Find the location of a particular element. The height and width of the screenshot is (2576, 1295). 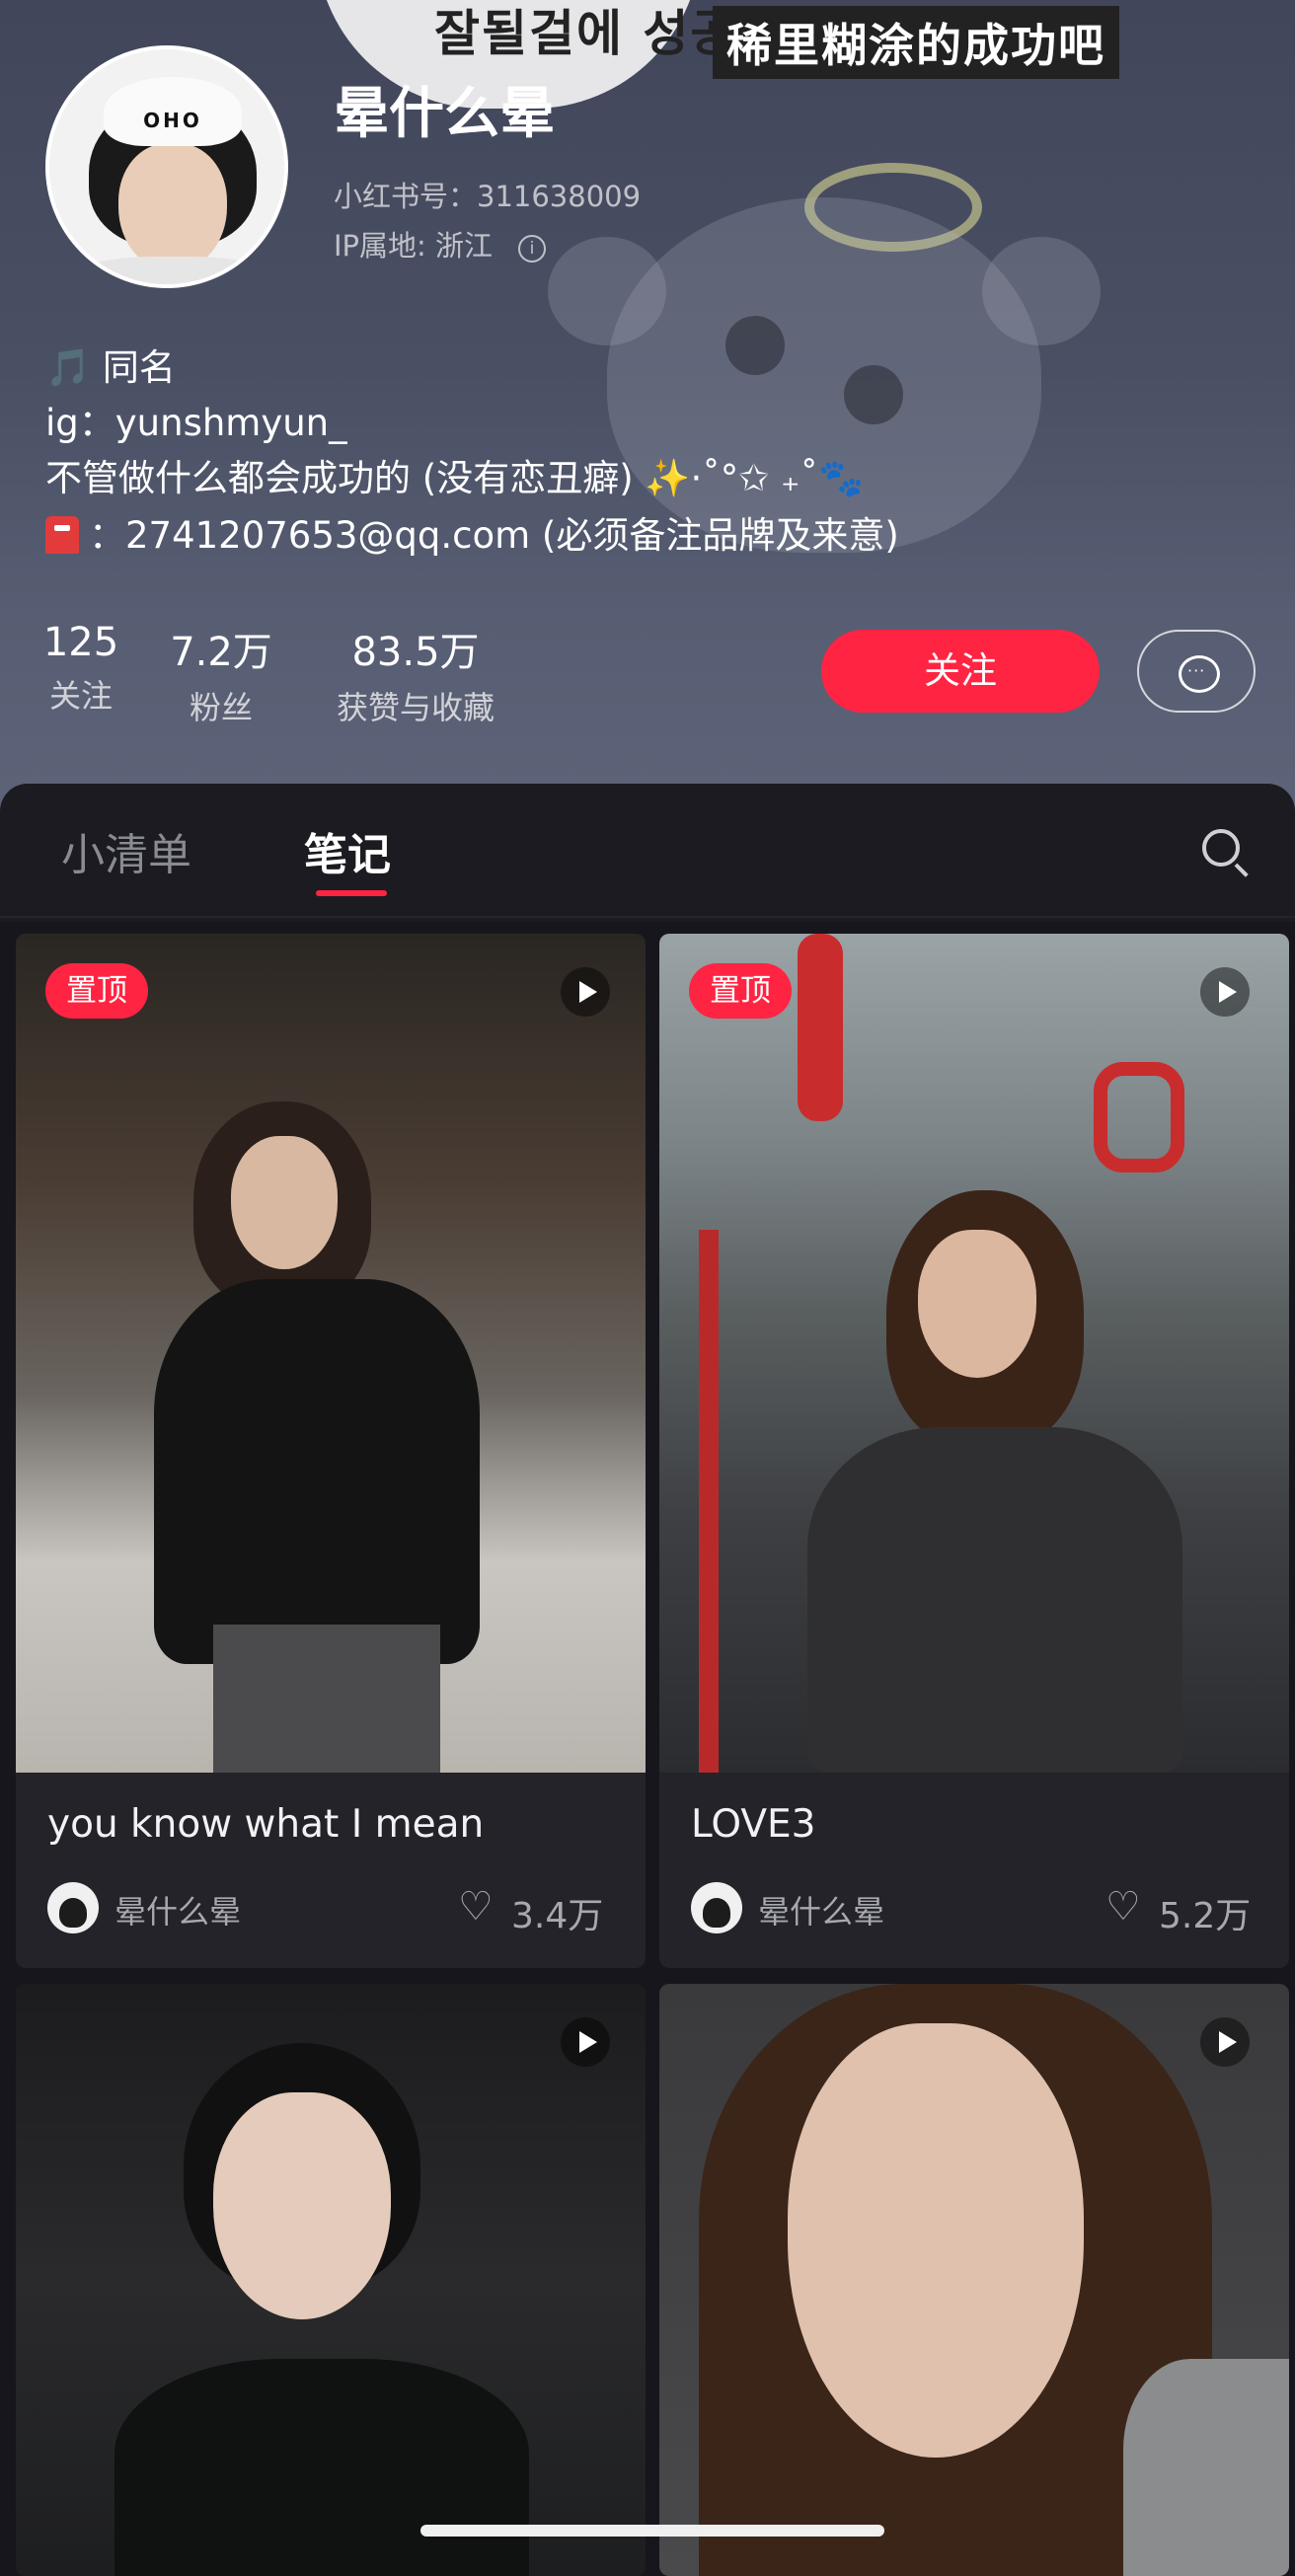

profile-ip-location: IP属地: 浙江 i is located at coordinates (440, 244).